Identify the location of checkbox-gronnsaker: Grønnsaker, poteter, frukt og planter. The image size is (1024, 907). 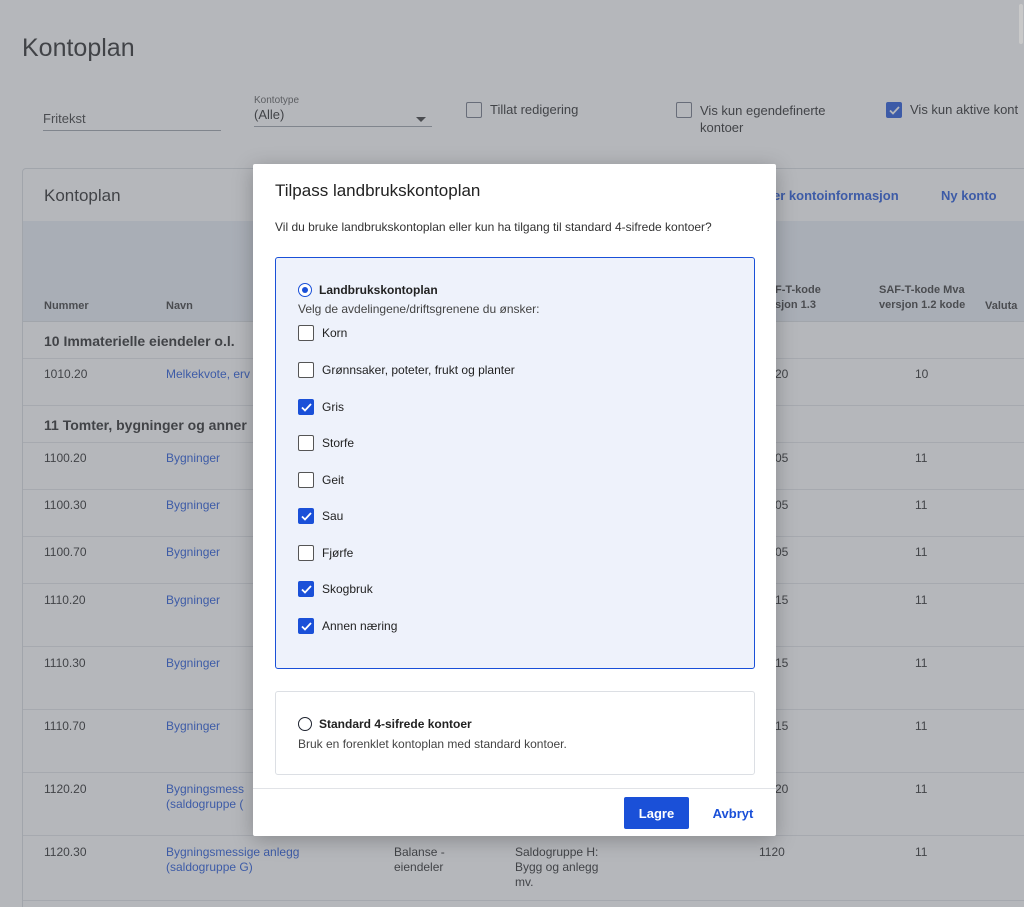
(406, 370).